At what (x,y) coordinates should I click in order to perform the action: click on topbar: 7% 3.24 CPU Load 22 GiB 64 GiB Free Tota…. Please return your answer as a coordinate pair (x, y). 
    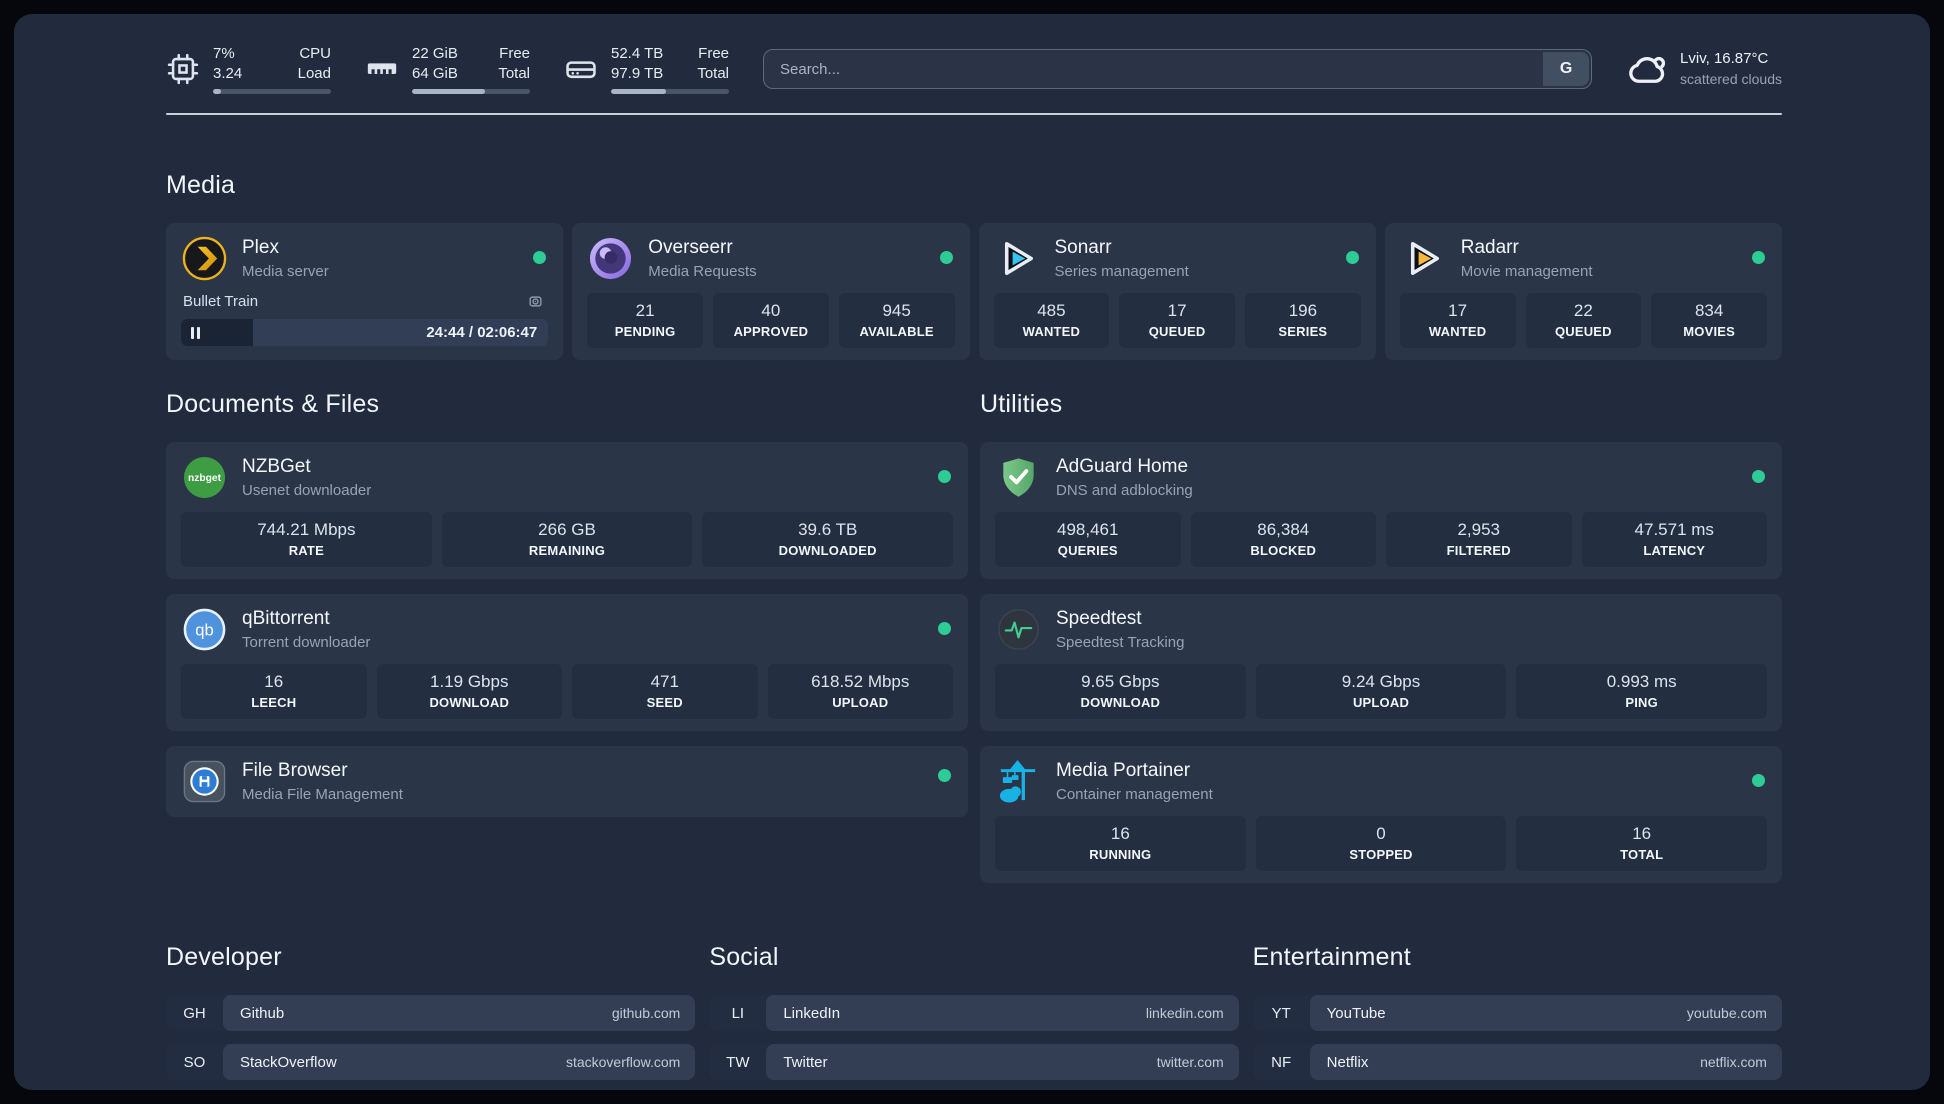
    Looking at the image, I should click on (974, 69).